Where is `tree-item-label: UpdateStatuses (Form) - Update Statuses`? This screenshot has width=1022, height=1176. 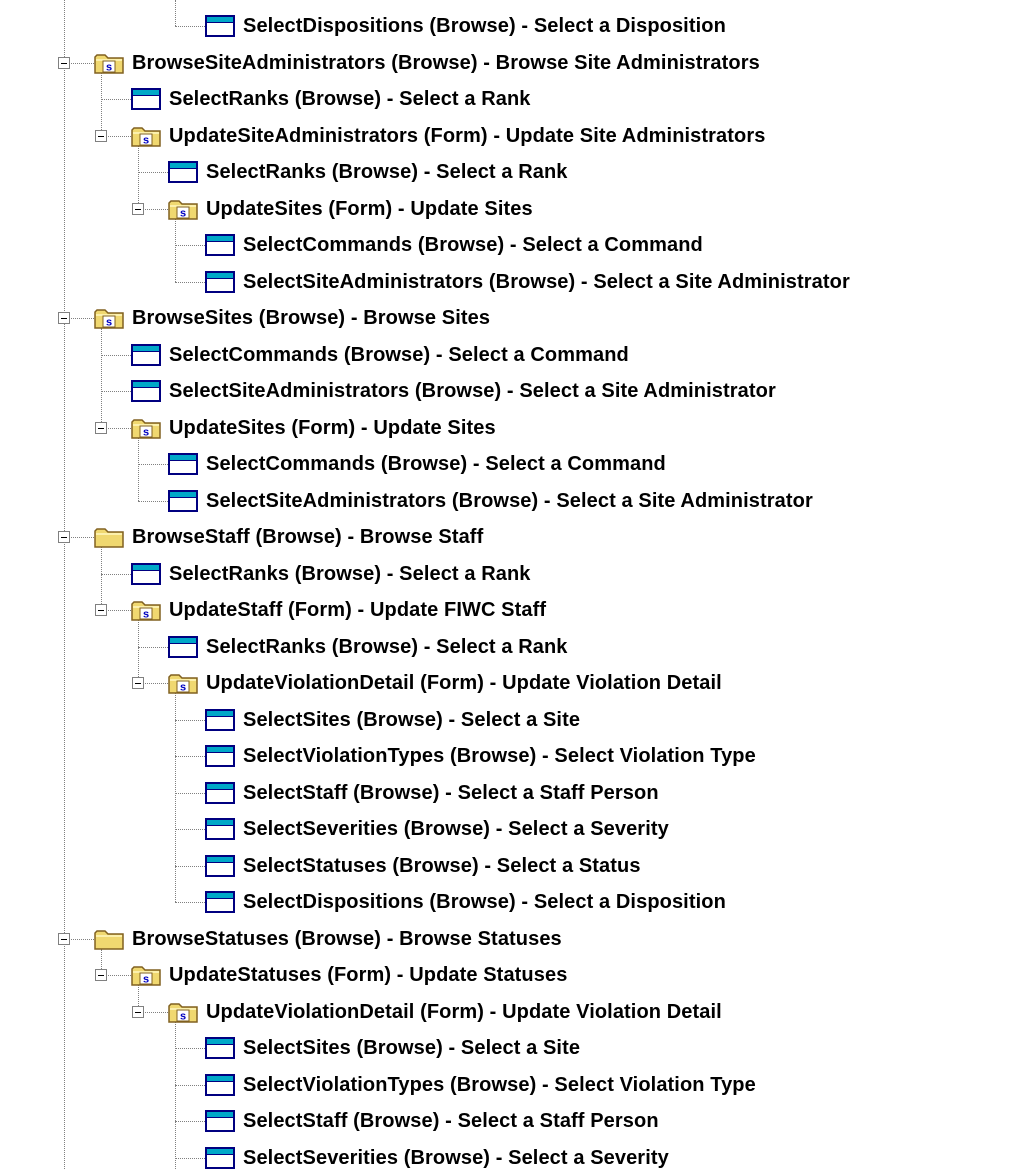
tree-item-label: UpdateStatuses (Form) - Update Statuses is located at coordinates (368, 975).